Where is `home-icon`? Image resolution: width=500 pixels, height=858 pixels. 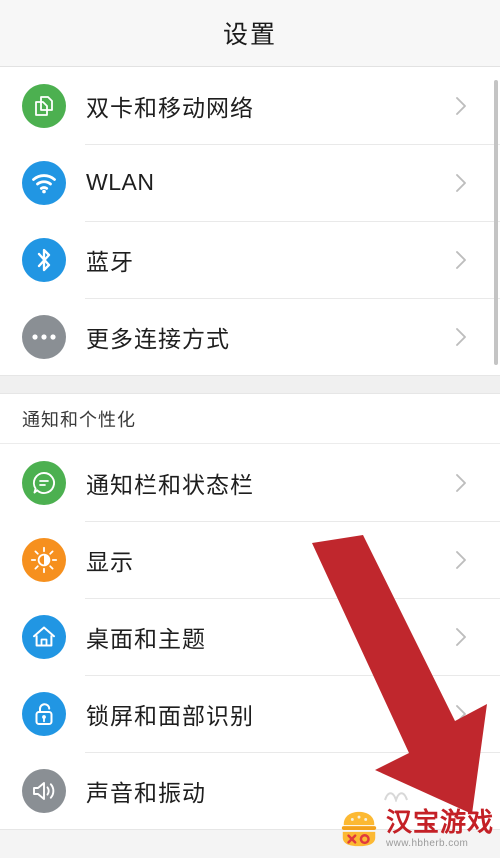
home-icon is located at coordinates (44, 636).